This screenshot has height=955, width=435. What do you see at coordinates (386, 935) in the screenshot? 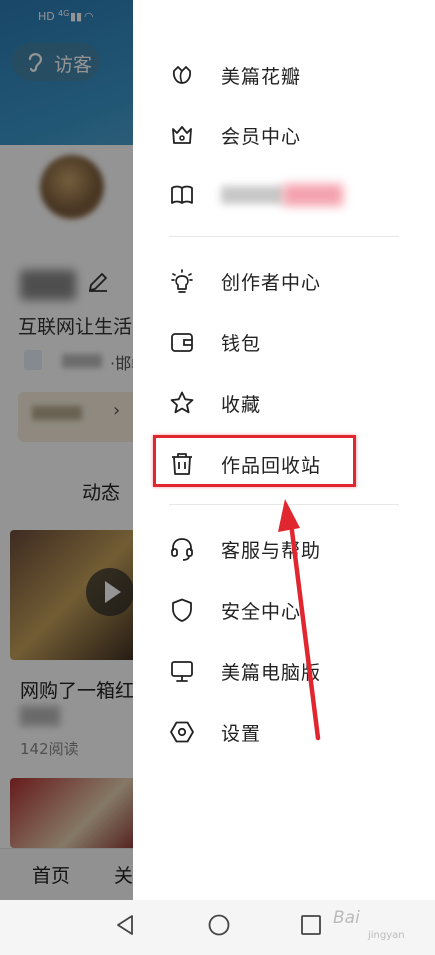
I see `watermark-subtitle: jingyan` at bounding box center [386, 935].